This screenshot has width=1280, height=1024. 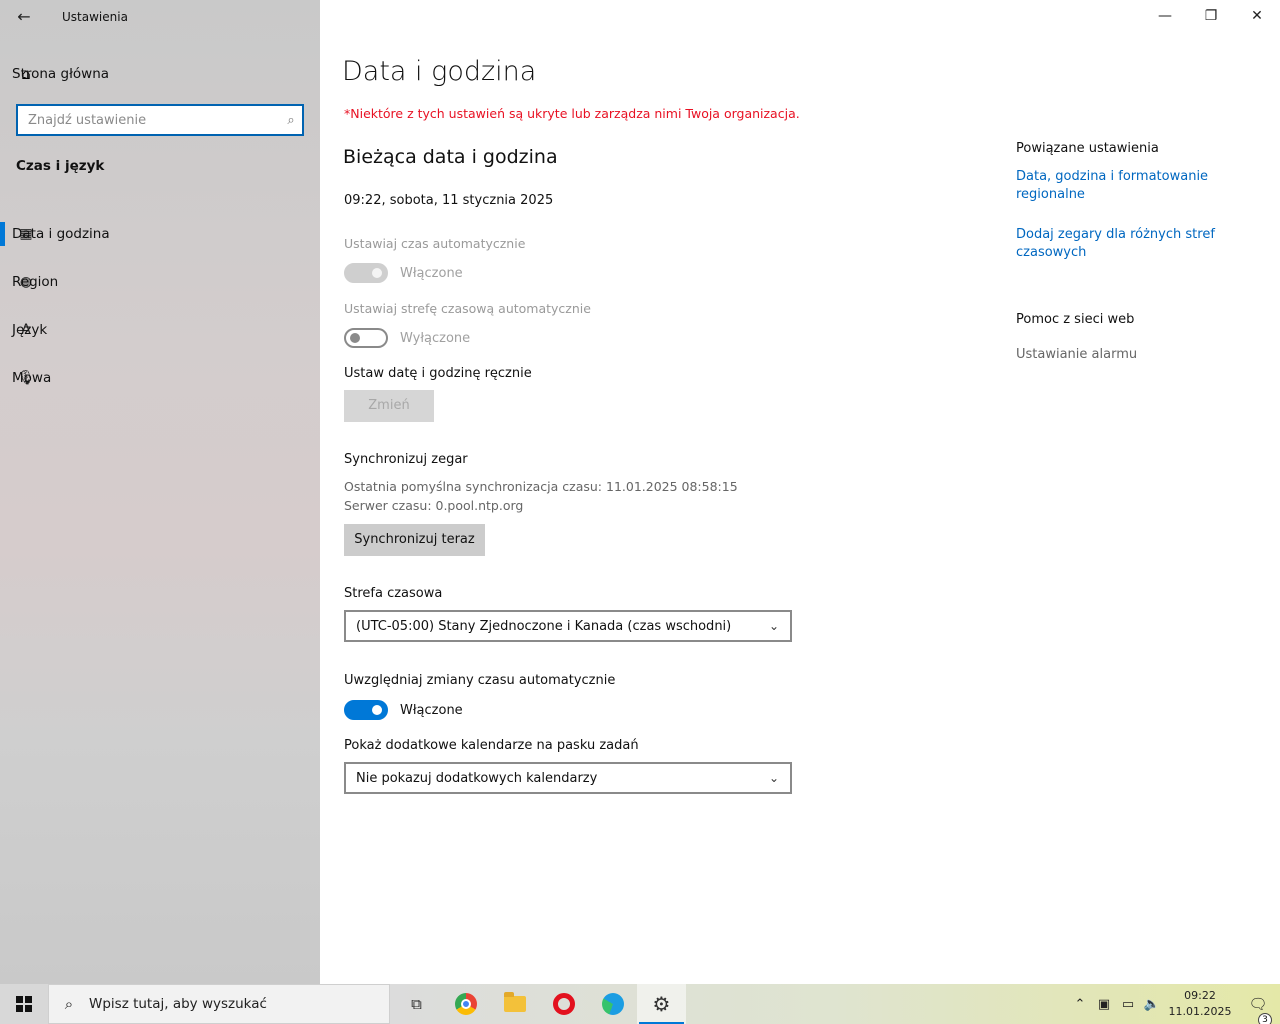 I want to click on gear-icon: ⚙, so click(x=661, y=1004).